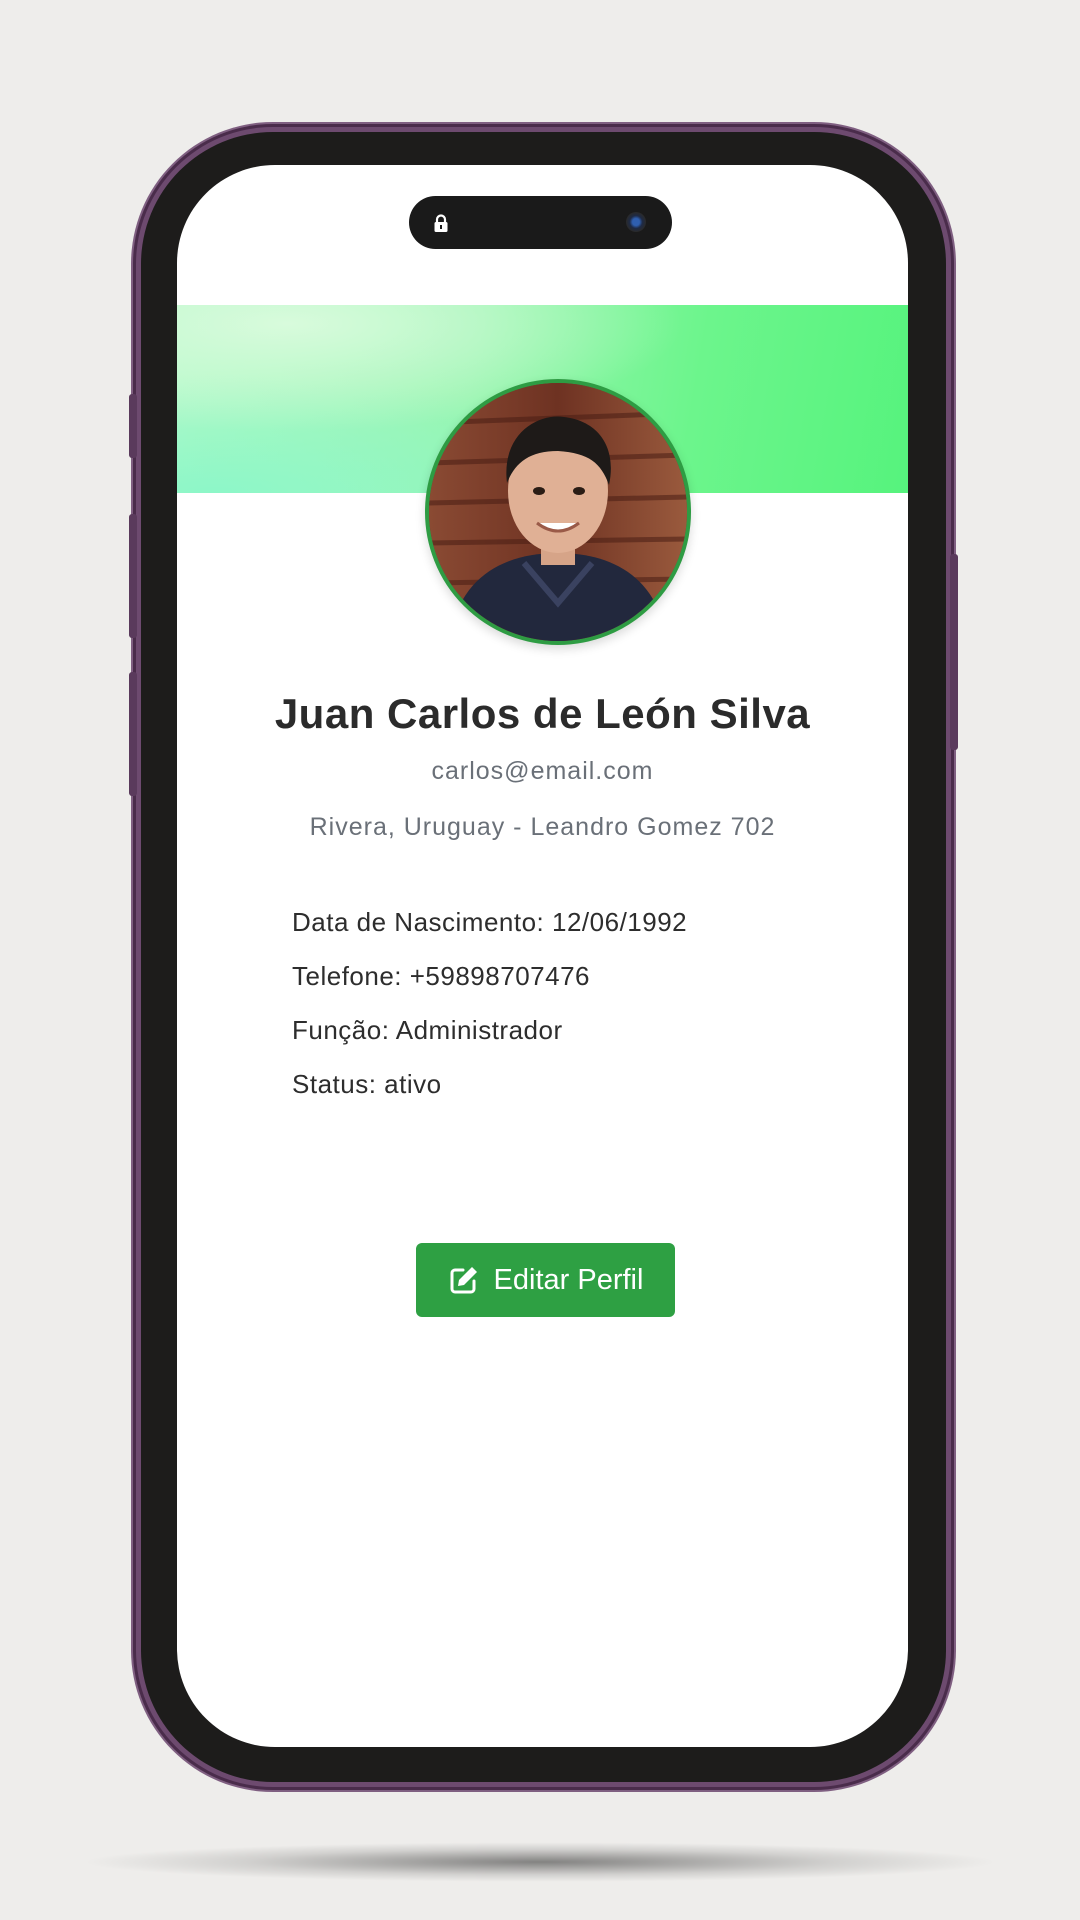 The width and height of the screenshot is (1080, 1920). Describe the element at coordinates (540, 1862) in the screenshot. I see `phone-shadow` at that location.